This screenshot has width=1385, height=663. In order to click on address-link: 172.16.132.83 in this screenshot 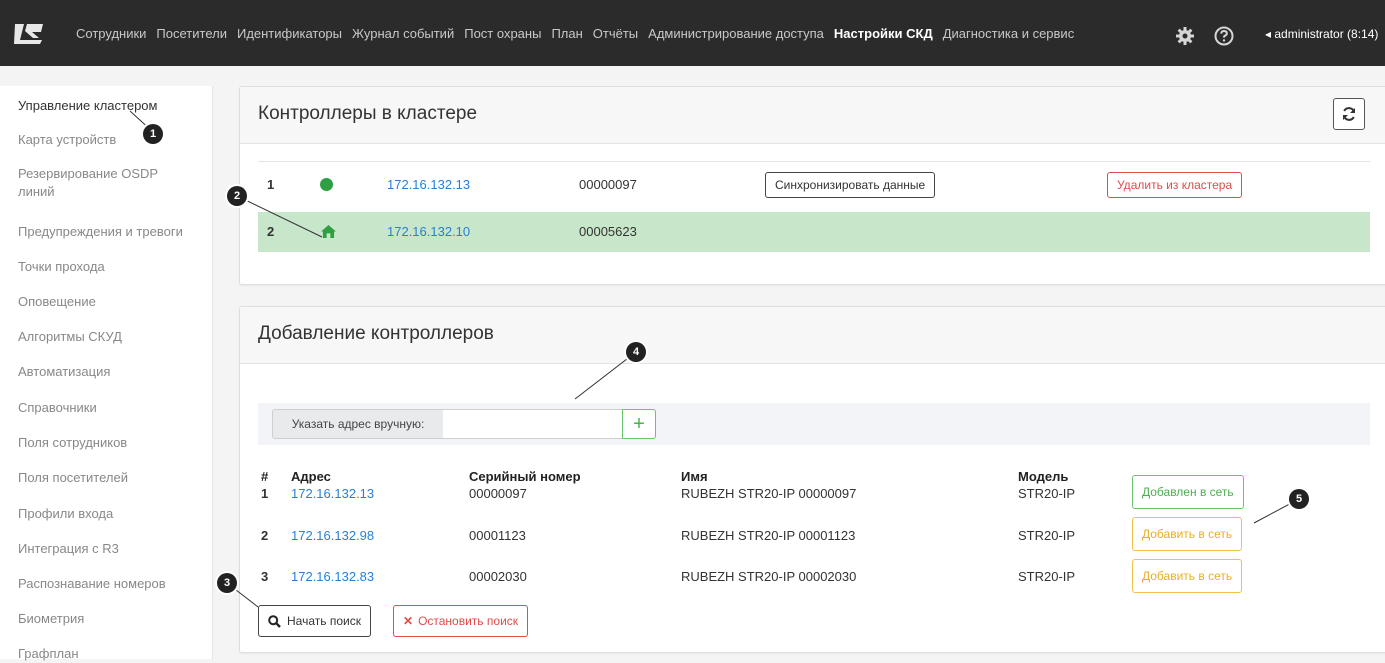, I will do `click(332, 576)`.